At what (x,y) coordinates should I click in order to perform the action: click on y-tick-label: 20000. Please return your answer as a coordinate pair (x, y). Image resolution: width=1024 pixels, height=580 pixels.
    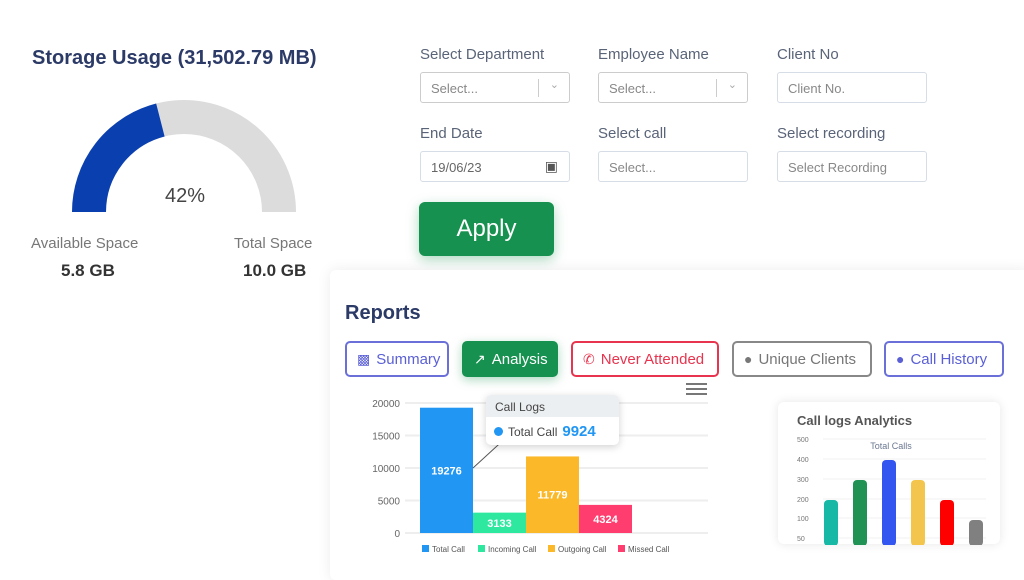
    Looking at the image, I should click on (386, 404).